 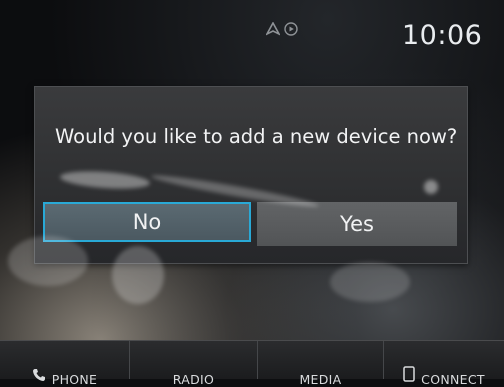 What do you see at coordinates (256, 136) in the screenshot?
I see `dialog-message: Would you like to add a new device now?` at bounding box center [256, 136].